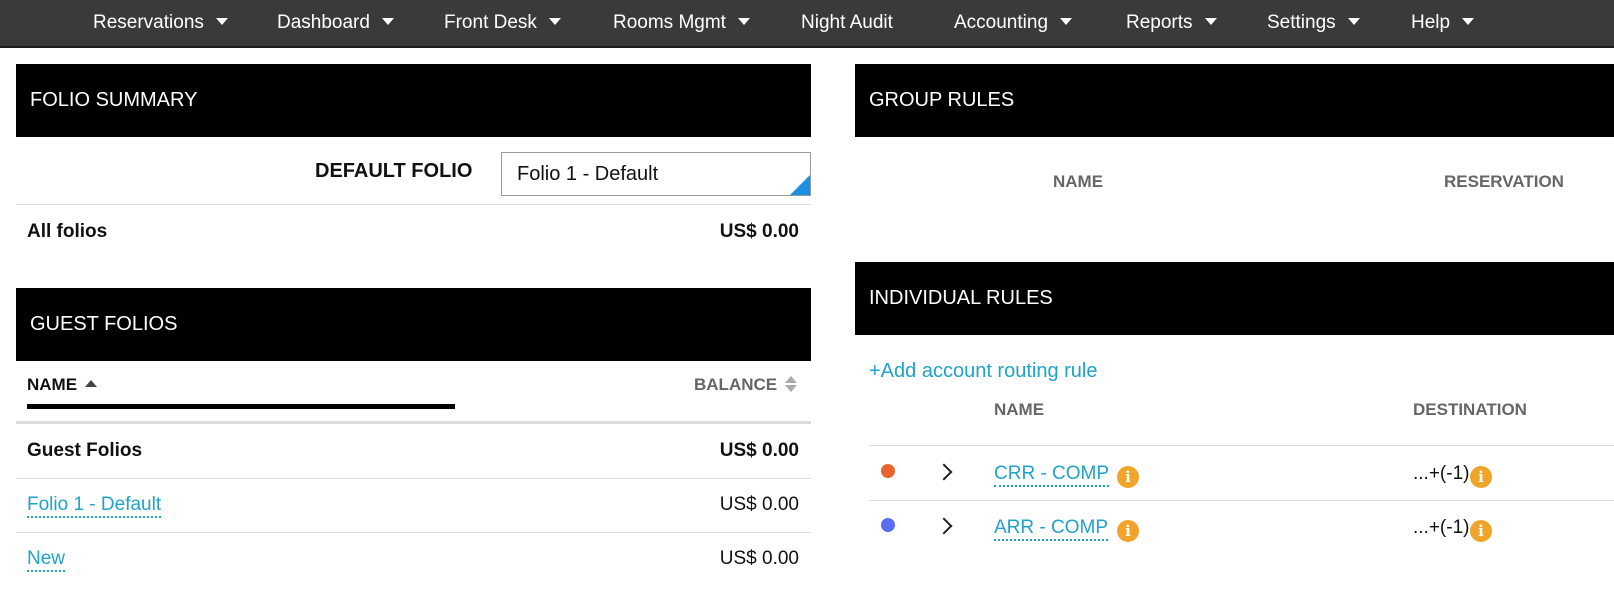 This screenshot has width=1614, height=615. What do you see at coordinates (160, 23) in the screenshot?
I see `nav-reservations: Reservations` at bounding box center [160, 23].